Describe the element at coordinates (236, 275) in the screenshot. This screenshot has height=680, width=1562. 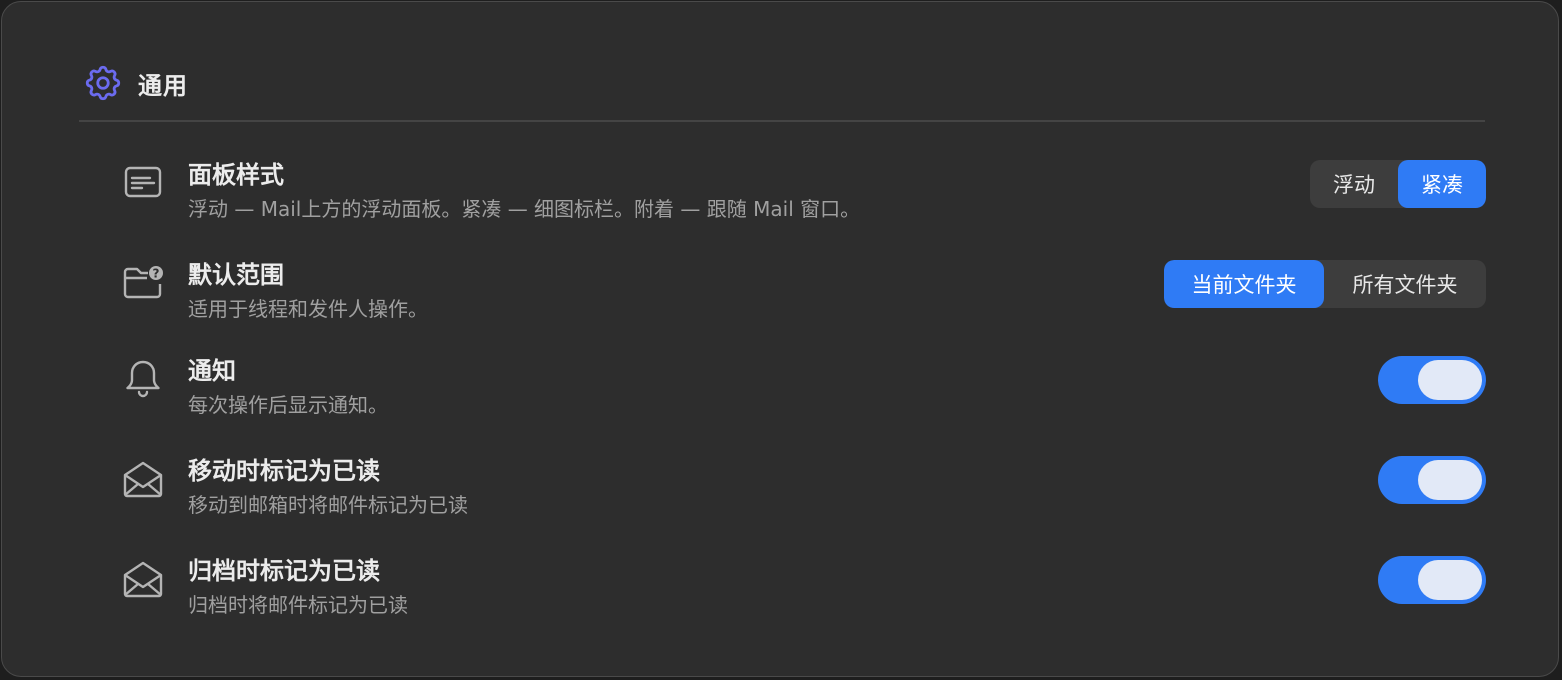
I see `default-scope-title: 默认范围` at that location.